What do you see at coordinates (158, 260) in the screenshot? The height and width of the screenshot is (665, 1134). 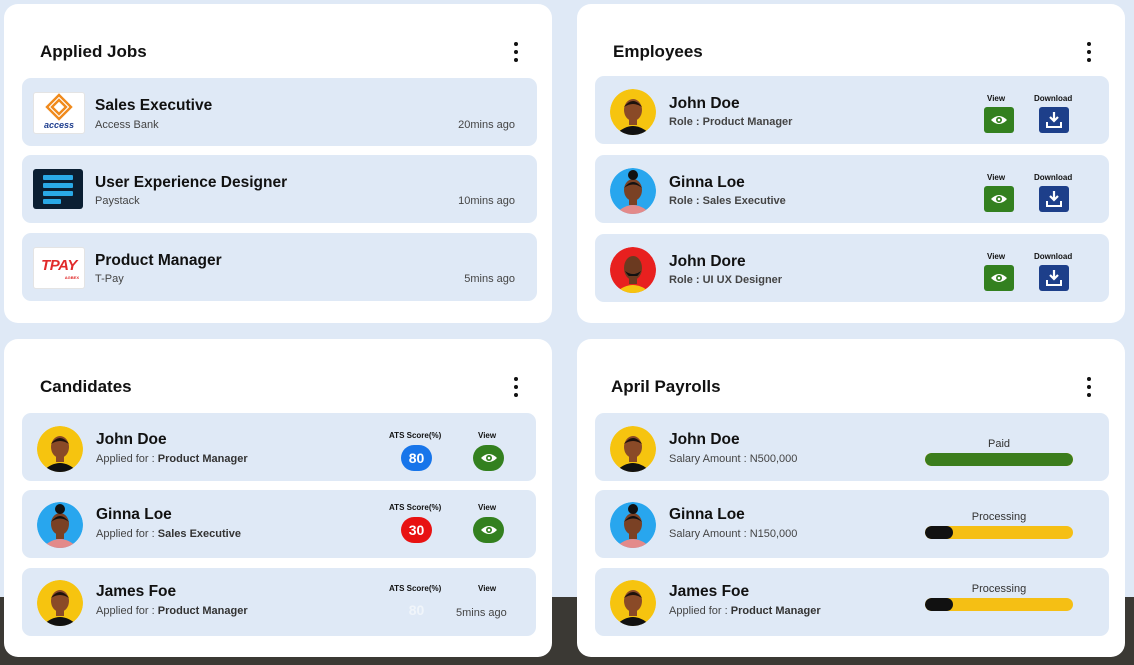 I see `job-title: Product Manager` at bounding box center [158, 260].